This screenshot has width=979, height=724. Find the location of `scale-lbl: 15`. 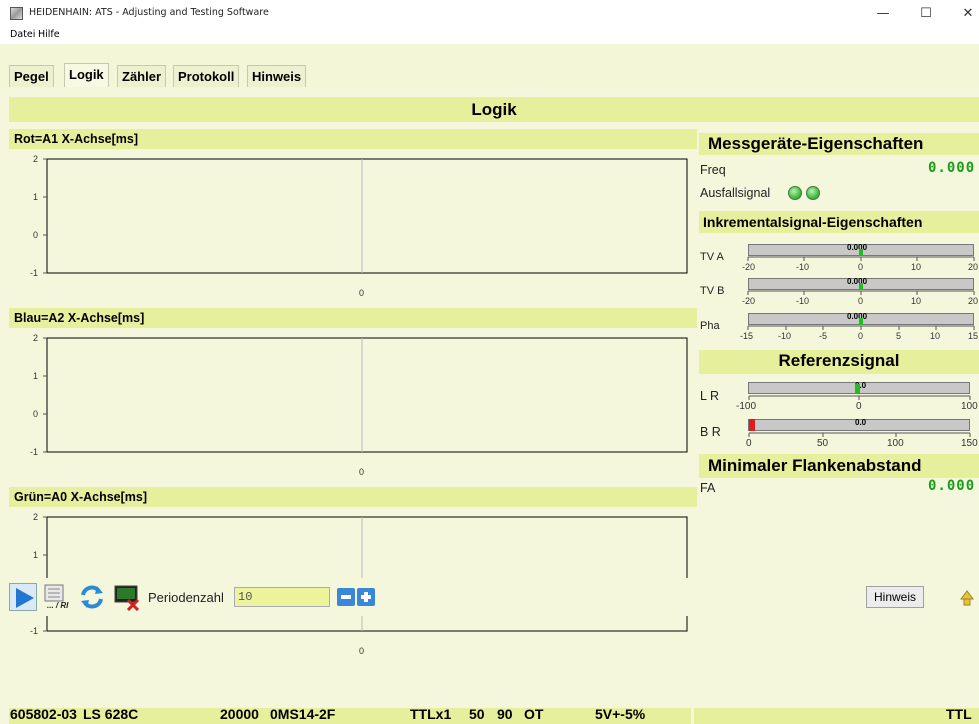

scale-lbl: 15 is located at coordinates (973, 336).